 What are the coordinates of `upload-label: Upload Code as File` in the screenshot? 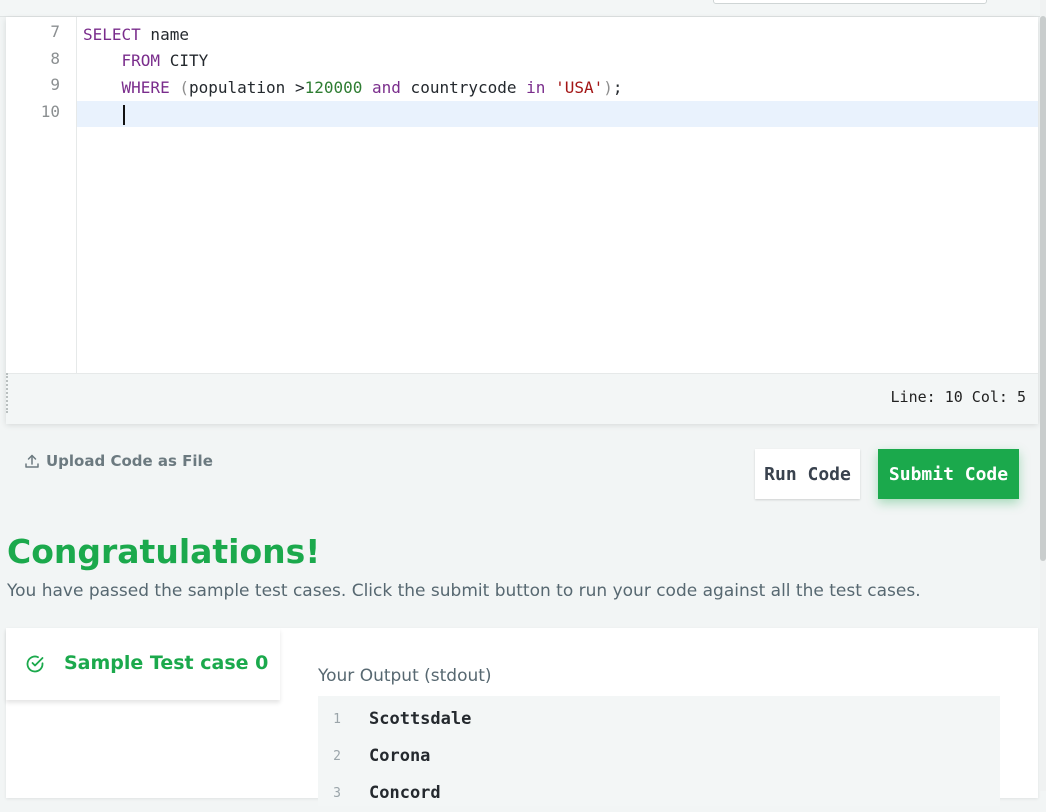 It's located at (129, 461).